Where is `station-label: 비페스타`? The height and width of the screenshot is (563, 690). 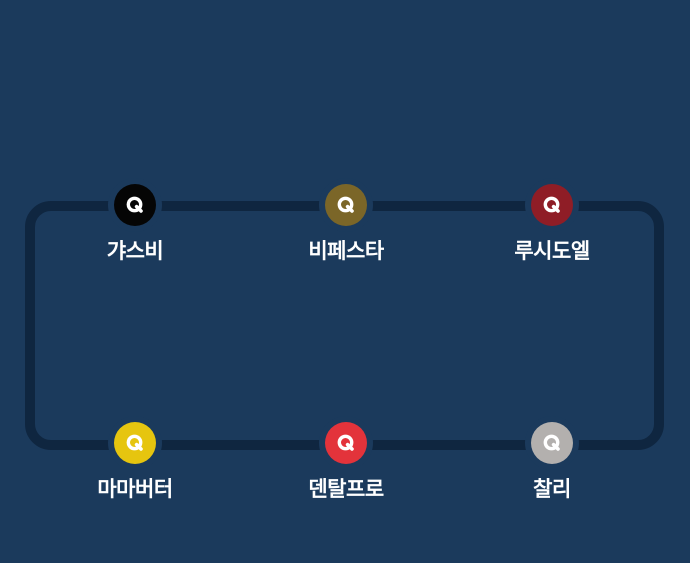 station-label: 비페스타 is located at coordinates (346, 251).